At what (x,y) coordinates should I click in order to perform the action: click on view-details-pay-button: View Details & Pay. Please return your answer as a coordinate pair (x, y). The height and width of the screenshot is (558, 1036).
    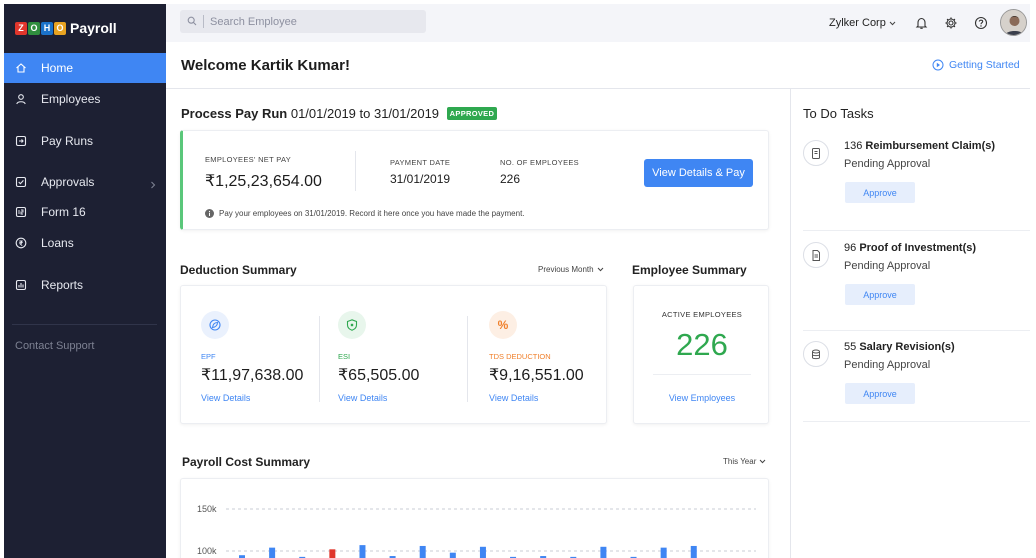
    Looking at the image, I should click on (698, 173).